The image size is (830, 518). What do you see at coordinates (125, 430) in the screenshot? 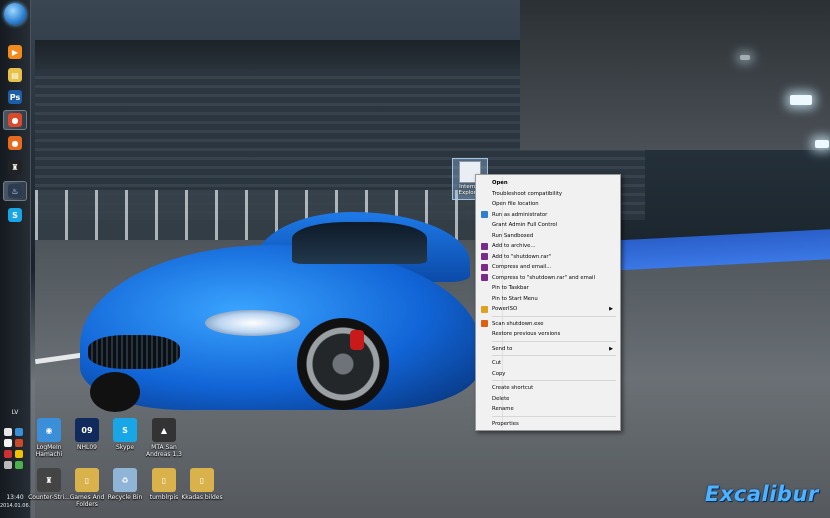
I see `app-icon: S` at bounding box center [125, 430].